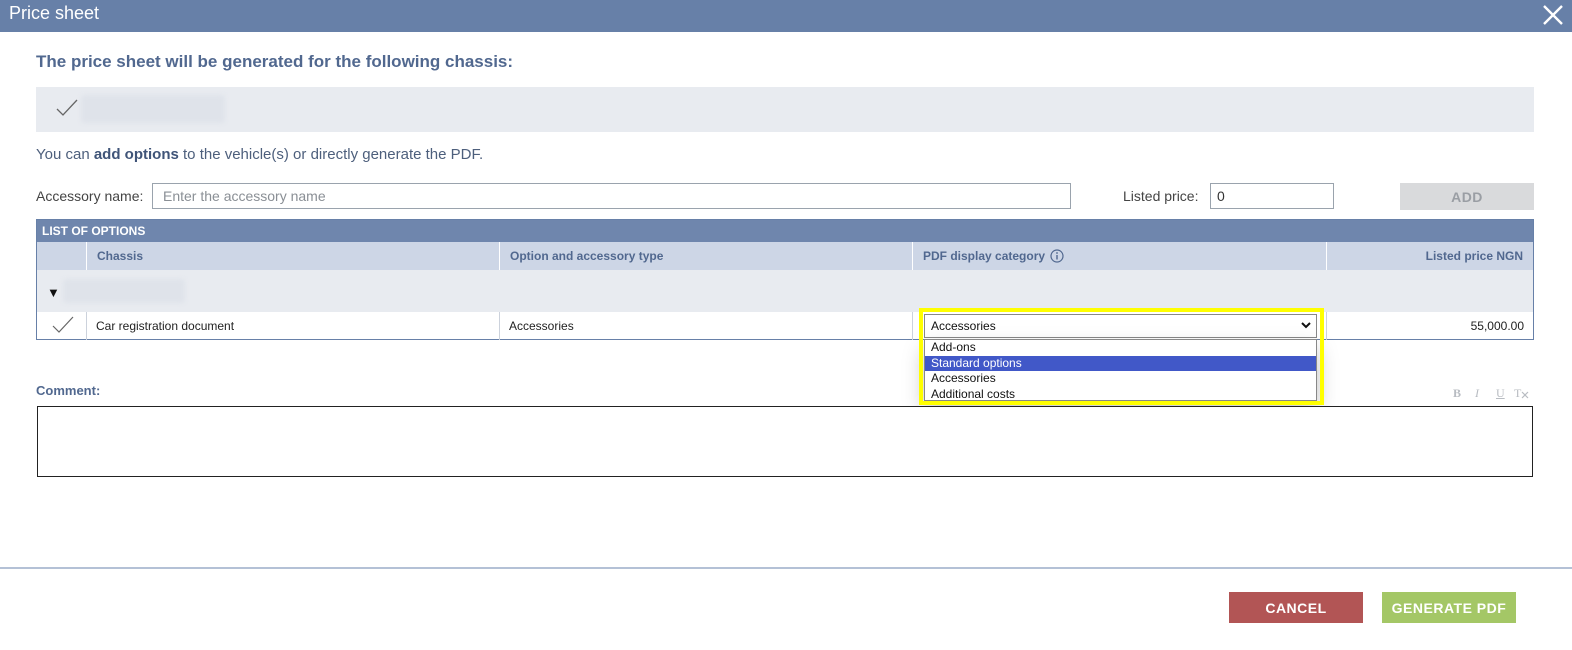 Image resolution: width=1572 pixels, height=650 pixels. I want to click on cancel-button: CANCEL, so click(1296, 607).